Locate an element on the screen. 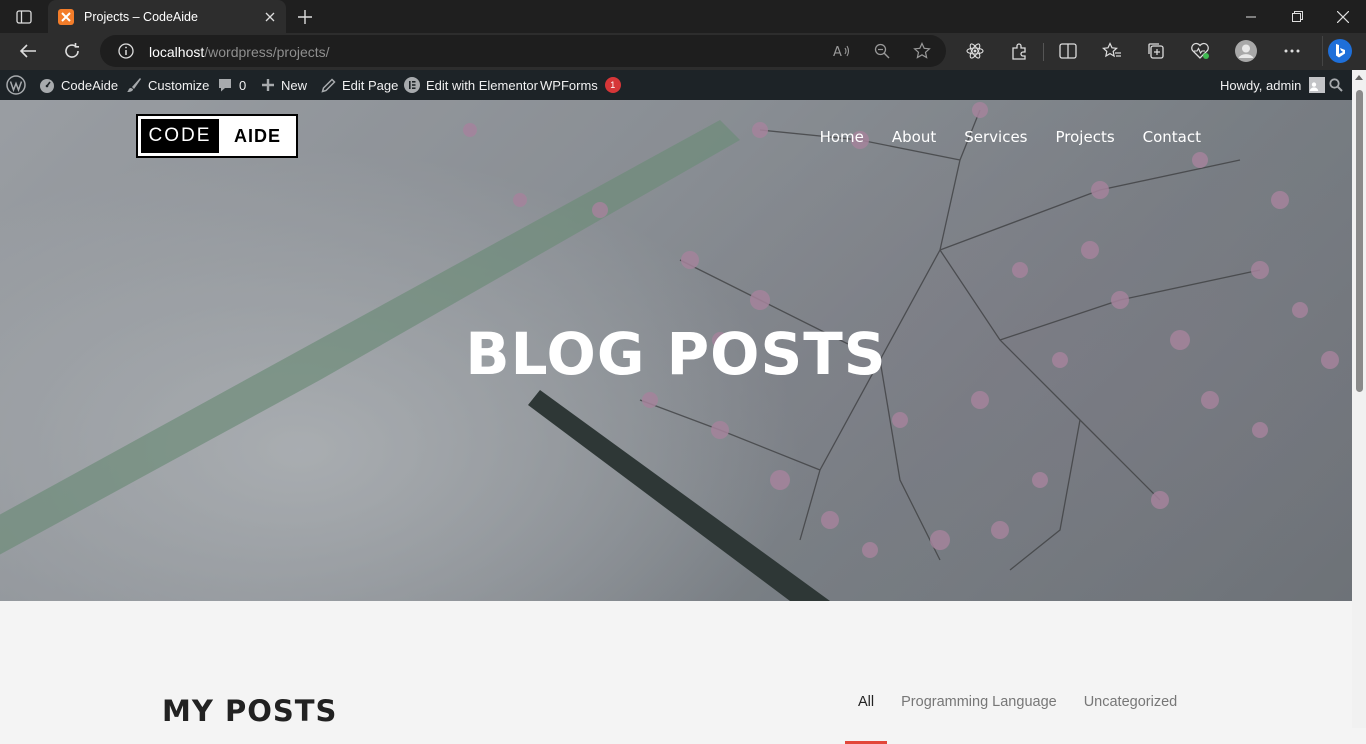 The width and height of the screenshot is (1366, 744). wordpress-logo-icon is located at coordinates (19, 85).